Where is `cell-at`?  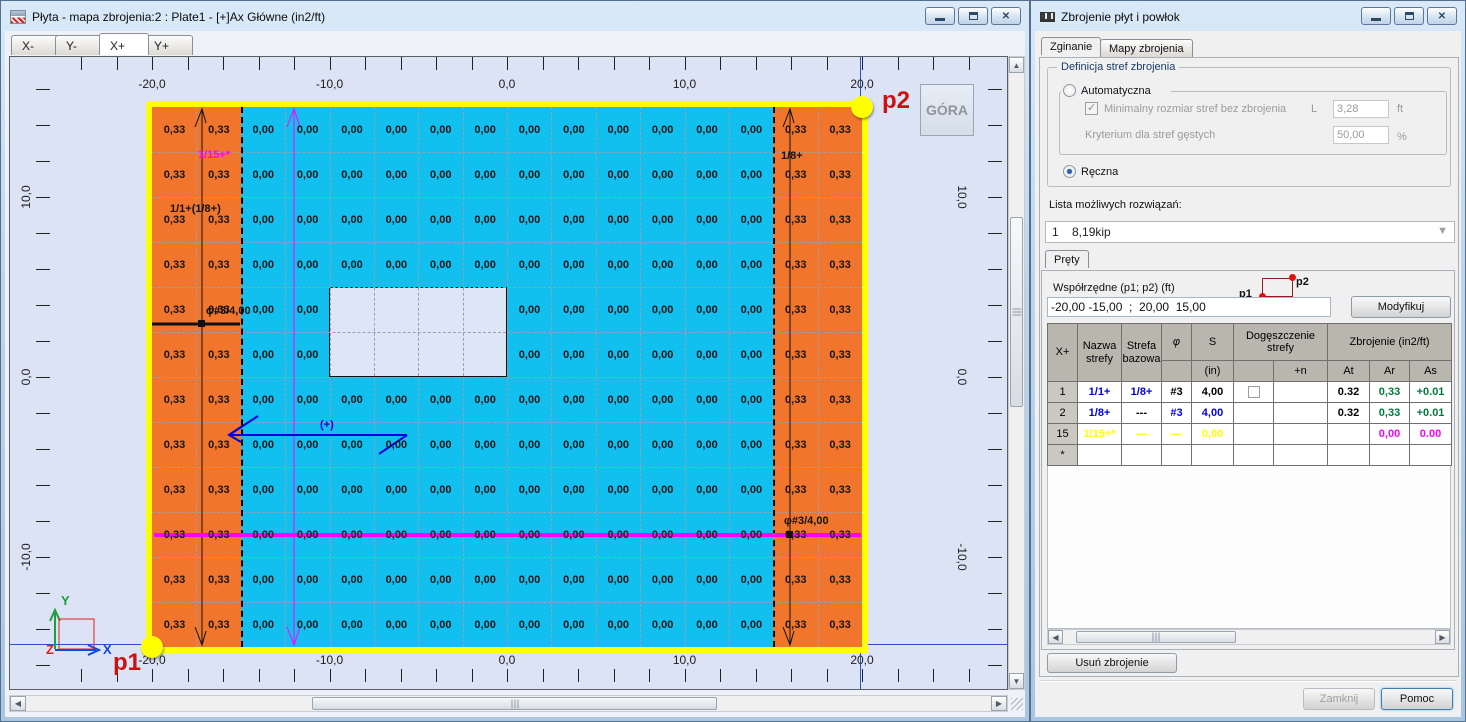 cell-at is located at coordinates (1349, 455).